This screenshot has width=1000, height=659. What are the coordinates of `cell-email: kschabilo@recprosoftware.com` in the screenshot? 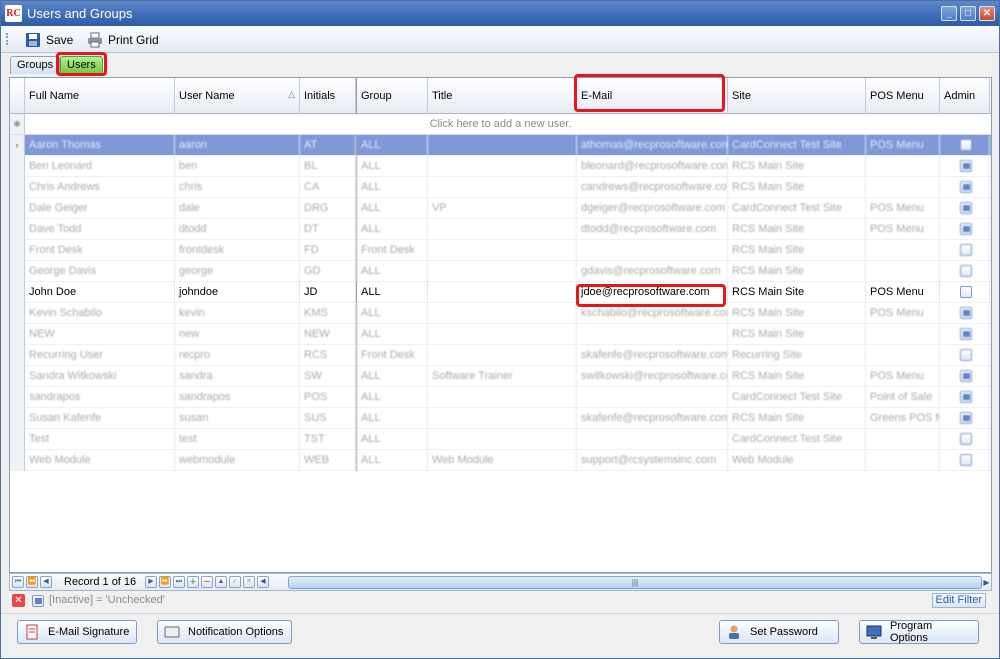 It's located at (652, 313).